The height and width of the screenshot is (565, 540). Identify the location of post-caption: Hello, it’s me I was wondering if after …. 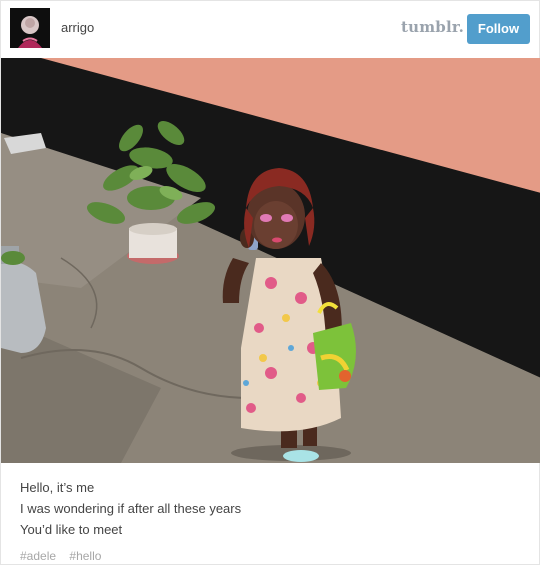
(130, 508).